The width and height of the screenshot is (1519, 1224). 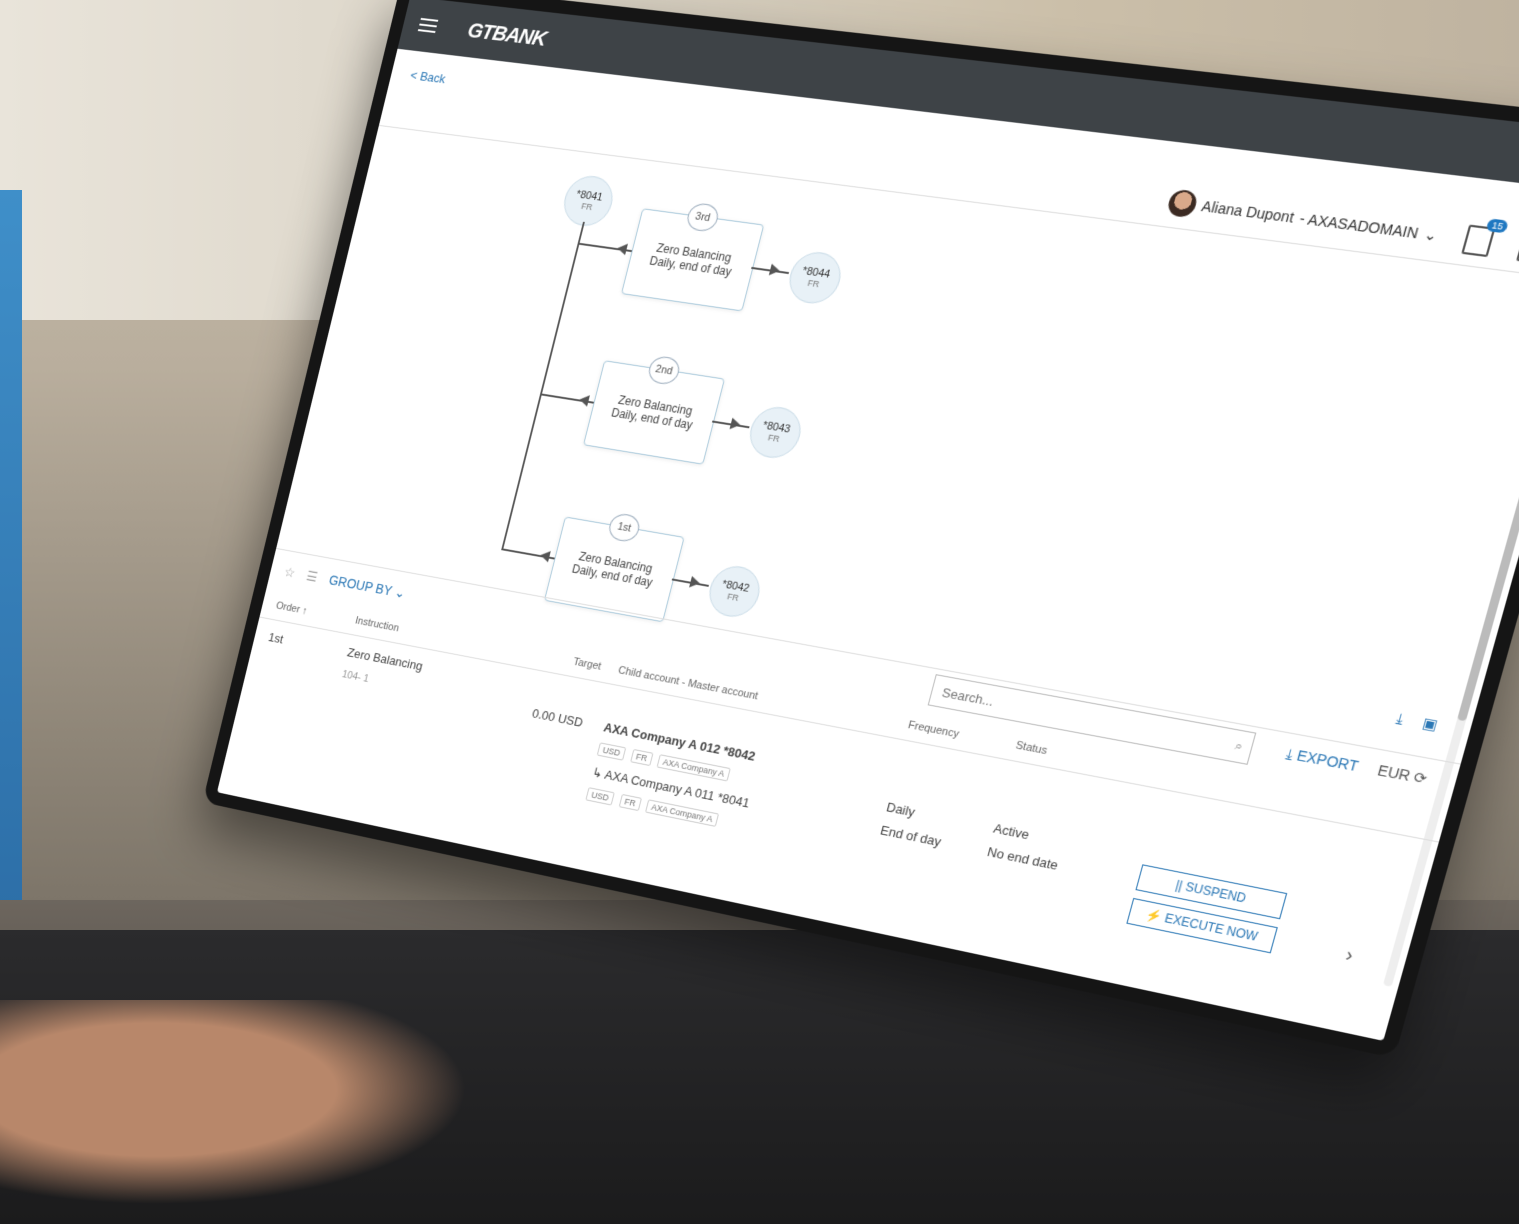 I want to click on connector-trunk, so click(x=543, y=386).